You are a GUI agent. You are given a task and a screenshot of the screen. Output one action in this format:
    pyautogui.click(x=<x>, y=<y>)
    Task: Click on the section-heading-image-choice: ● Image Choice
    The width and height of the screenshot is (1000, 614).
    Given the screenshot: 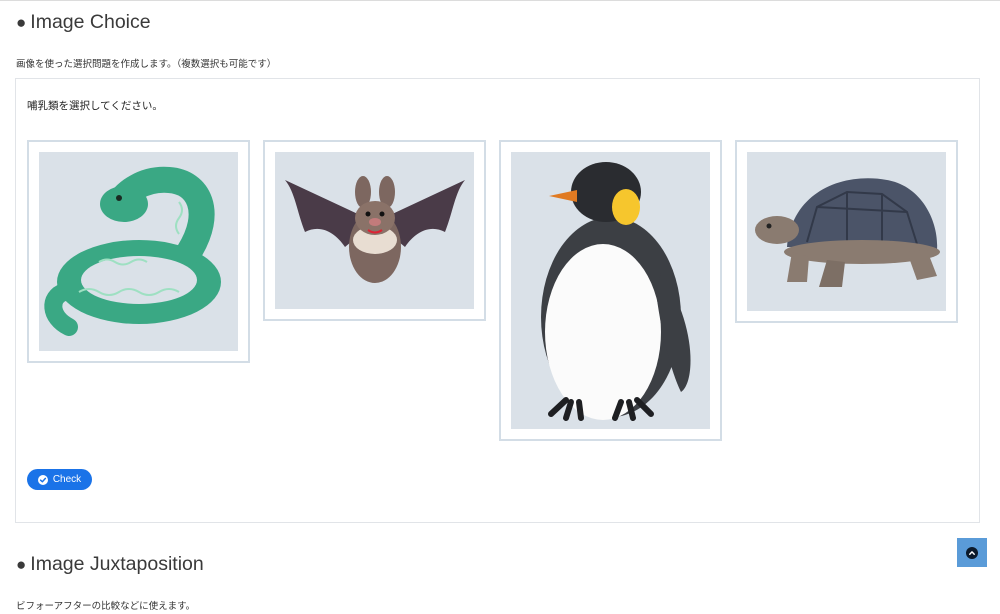 What is the action you would take?
    pyautogui.click(x=83, y=22)
    